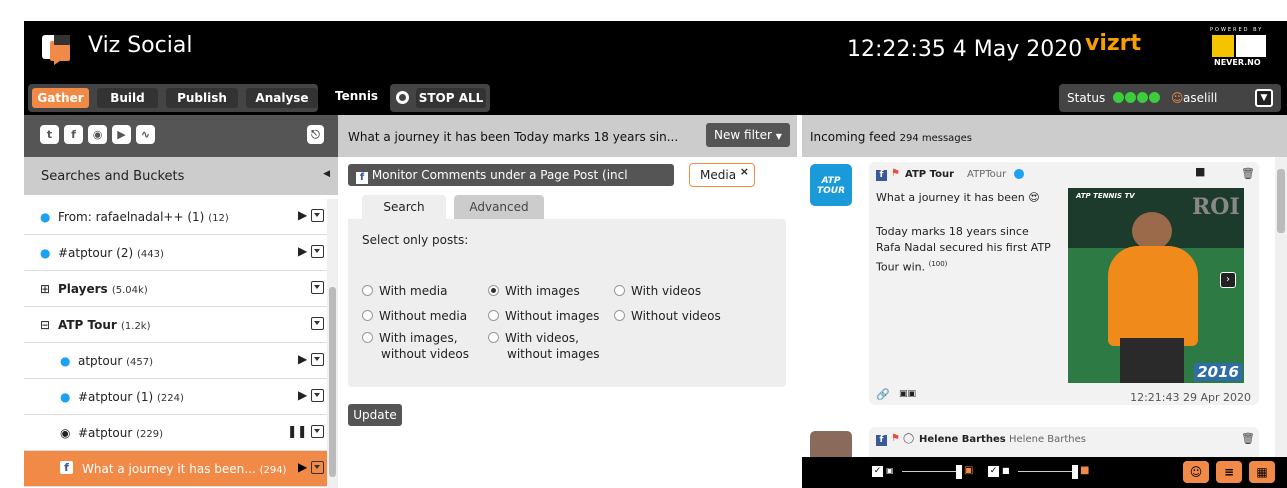  Describe the element at coordinates (877, 471) in the screenshot. I see `checkbox-images: ✓` at that location.